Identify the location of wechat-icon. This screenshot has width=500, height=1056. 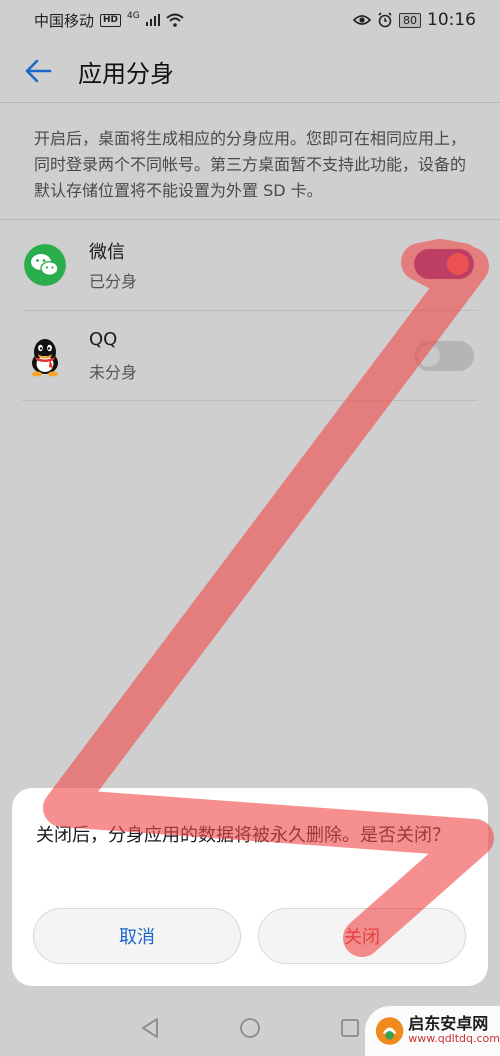
(45, 265).